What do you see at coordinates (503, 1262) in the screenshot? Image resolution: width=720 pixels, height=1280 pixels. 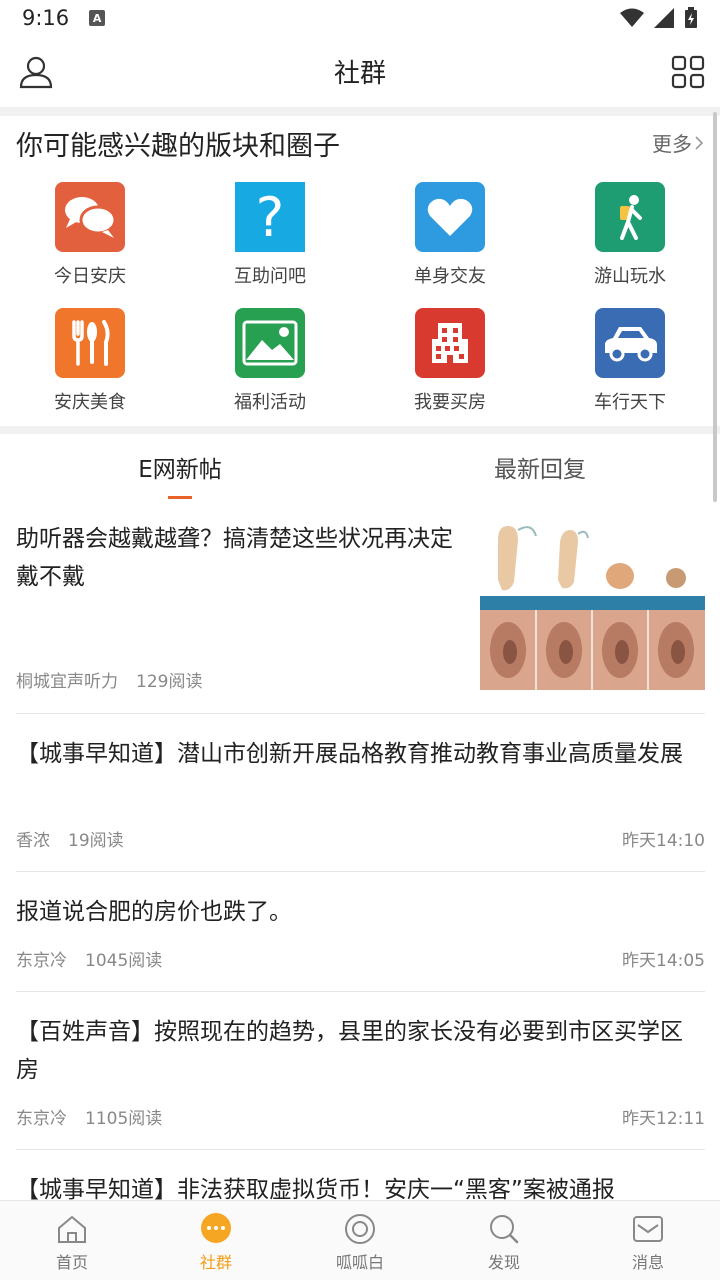 I see `tab-label: 发现` at bounding box center [503, 1262].